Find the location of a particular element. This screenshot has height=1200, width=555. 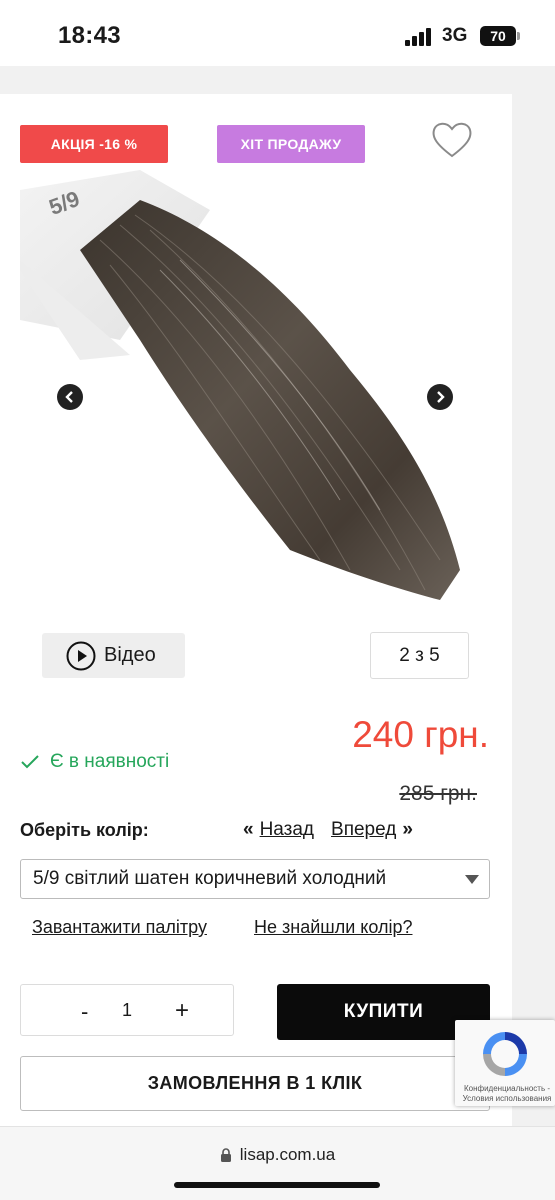

chevron-left-icon is located at coordinates (69, 397).